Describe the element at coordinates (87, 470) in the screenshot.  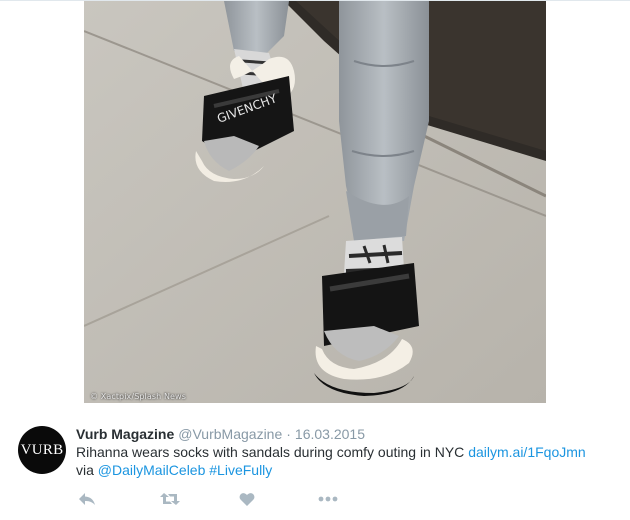
I see `tweet-text-via: via` at that location.